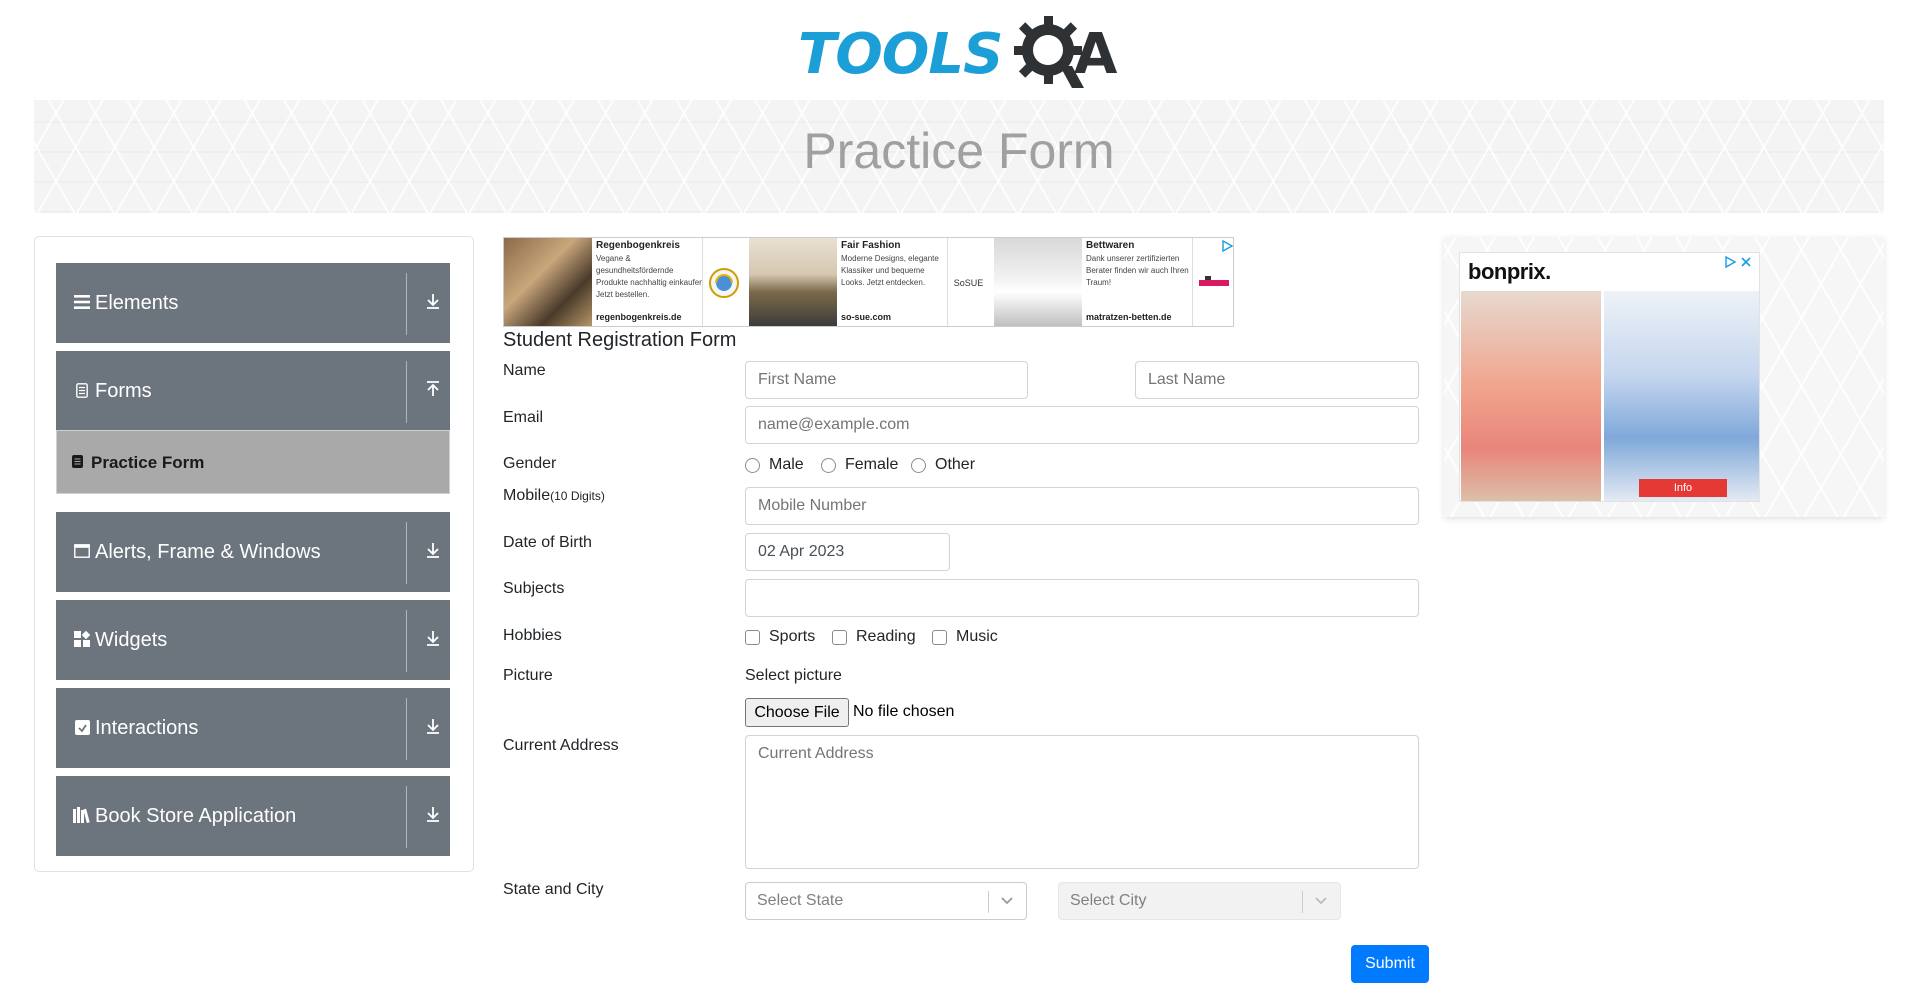 This screenshot has height=995, width=1911. Describe the element at coordinates (253, 728) in the screenshot. I see `sidebar-group-interactions: Interactions` at that location.